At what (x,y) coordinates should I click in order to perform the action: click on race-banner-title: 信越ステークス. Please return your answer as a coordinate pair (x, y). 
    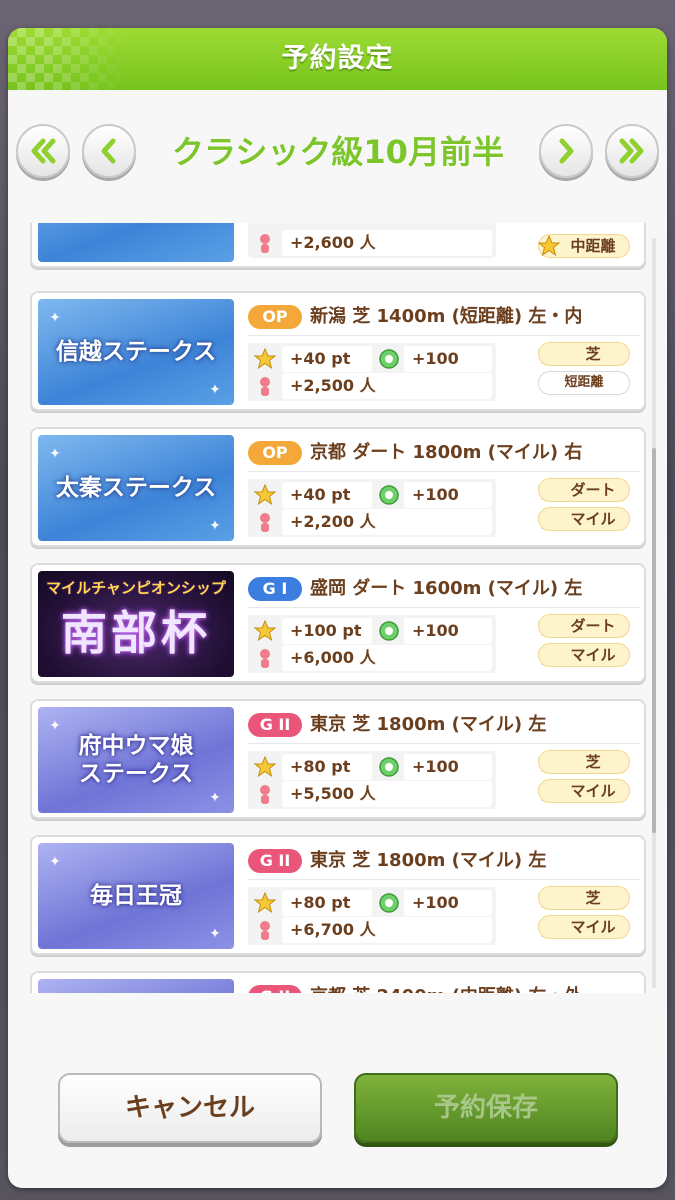
    Looking at the image, I should click on (136, 351).